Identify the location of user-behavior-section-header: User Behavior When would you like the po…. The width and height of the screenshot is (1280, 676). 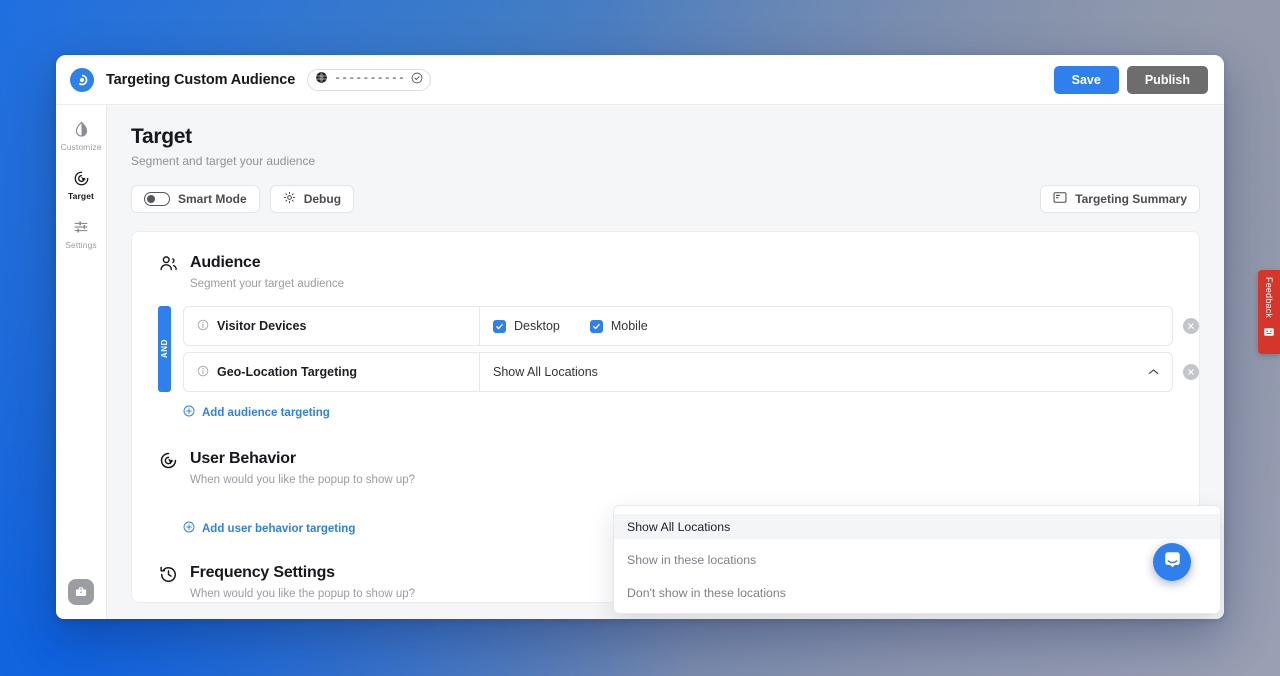
(665, 468).